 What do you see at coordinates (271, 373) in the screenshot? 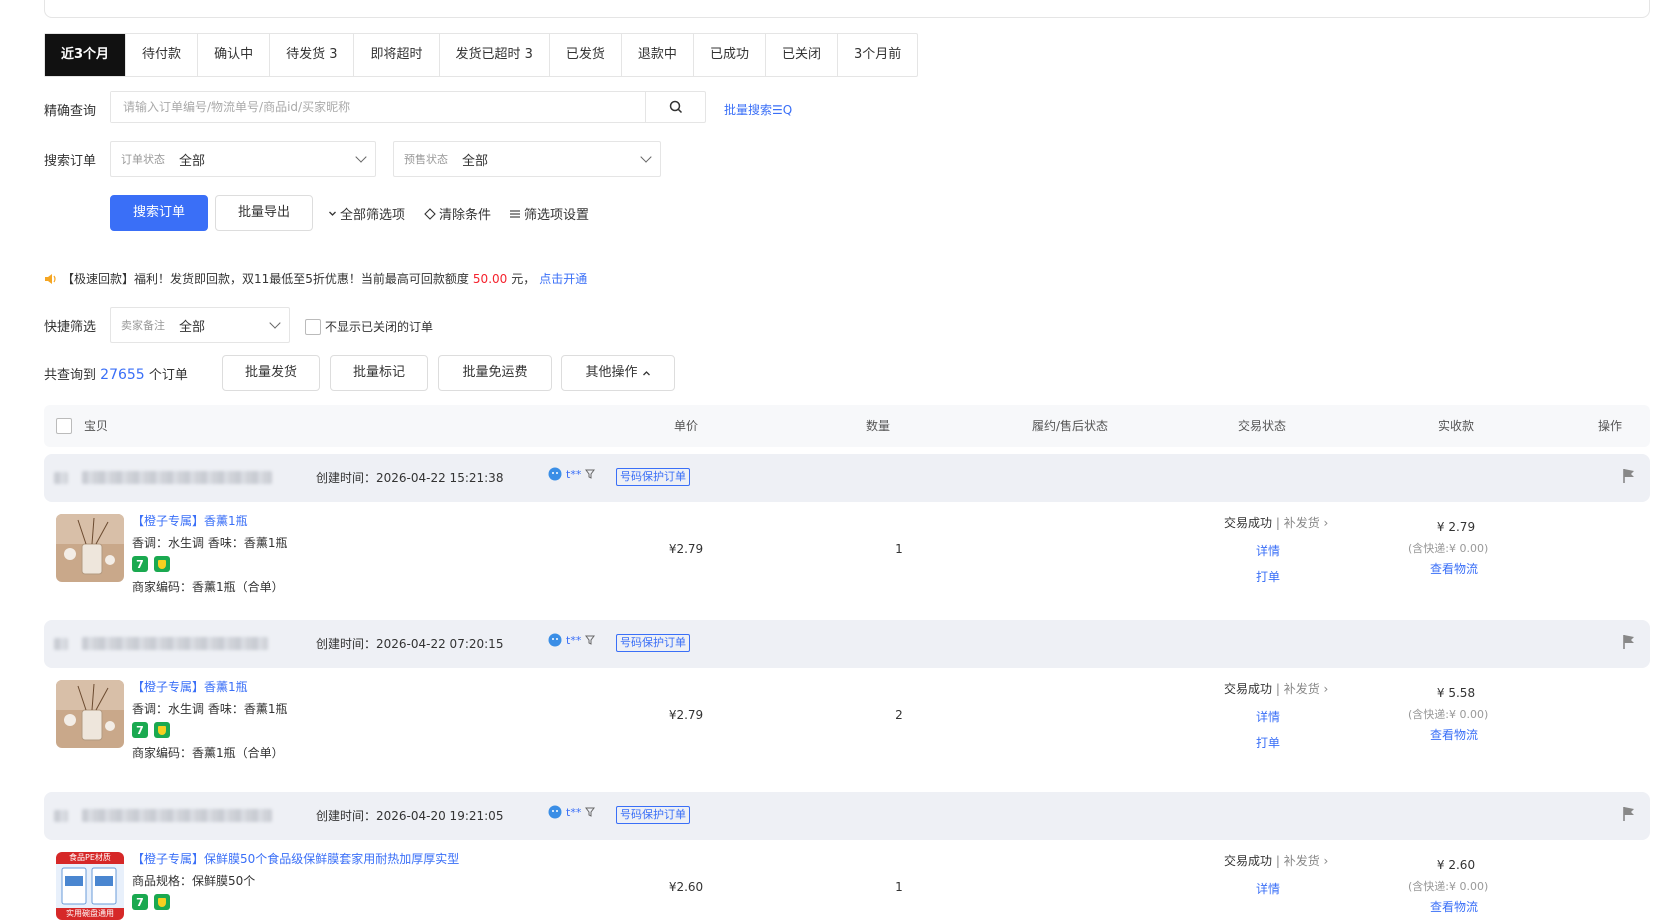
I see `batch-ship-button: 批量发货` at bounding box center [271, 373].